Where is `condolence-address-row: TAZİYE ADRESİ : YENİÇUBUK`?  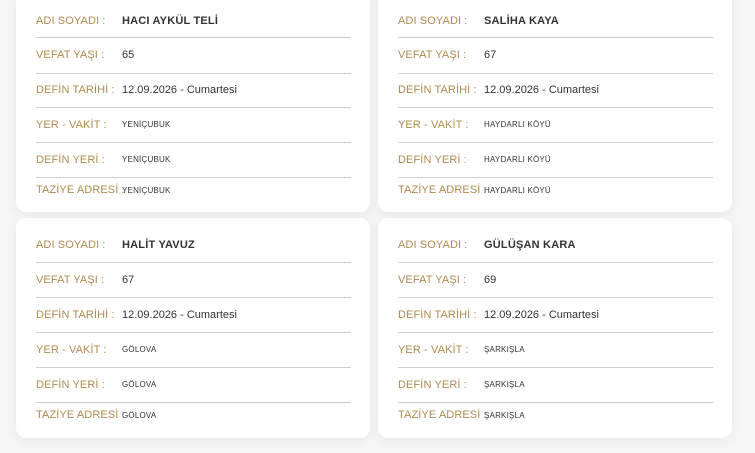 condolence-address-row: TAZİYE ADRESİ : YENİÇUBUK is located at coordinates (193, 190).